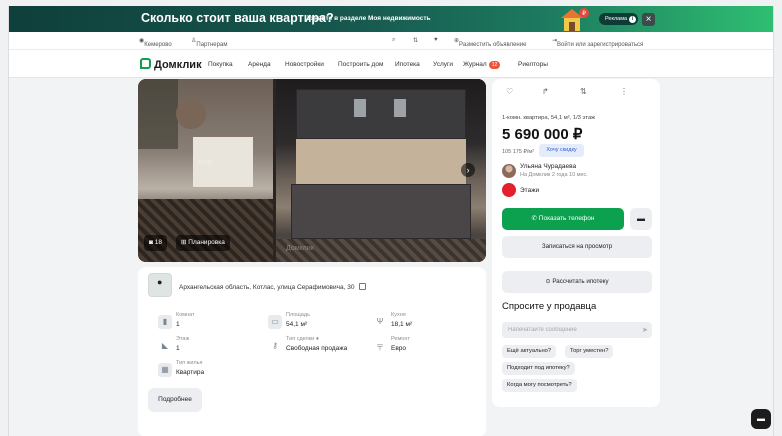 The height and width of the screenshot is (436, 782). What do you see at coordinates (761, 419) in the screenshot?
I see `floating-chat-button: ▬` at bounding box center [761, 419].